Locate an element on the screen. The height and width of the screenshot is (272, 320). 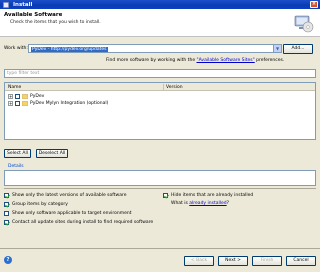
next-button: Next > is located at coordinates (233, 261).